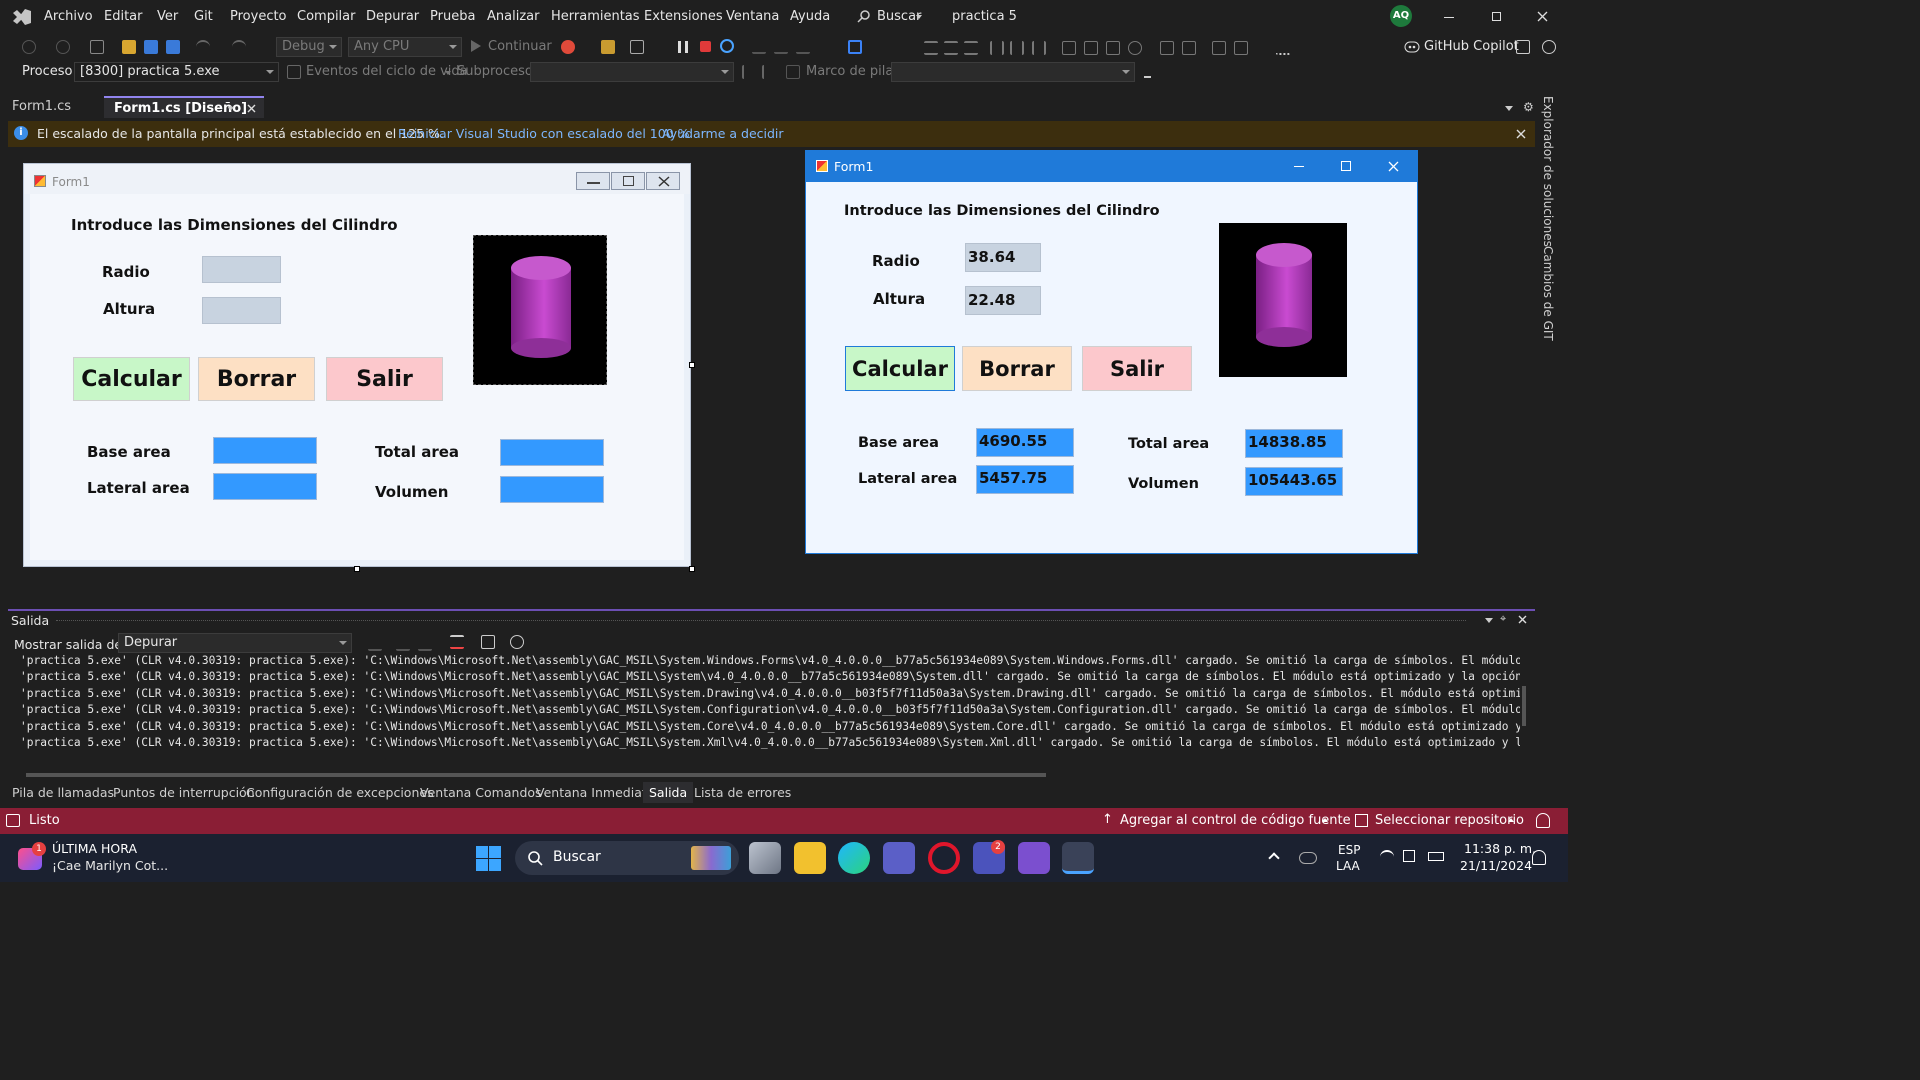  I want to click on edge-icon, so click(854, 858).